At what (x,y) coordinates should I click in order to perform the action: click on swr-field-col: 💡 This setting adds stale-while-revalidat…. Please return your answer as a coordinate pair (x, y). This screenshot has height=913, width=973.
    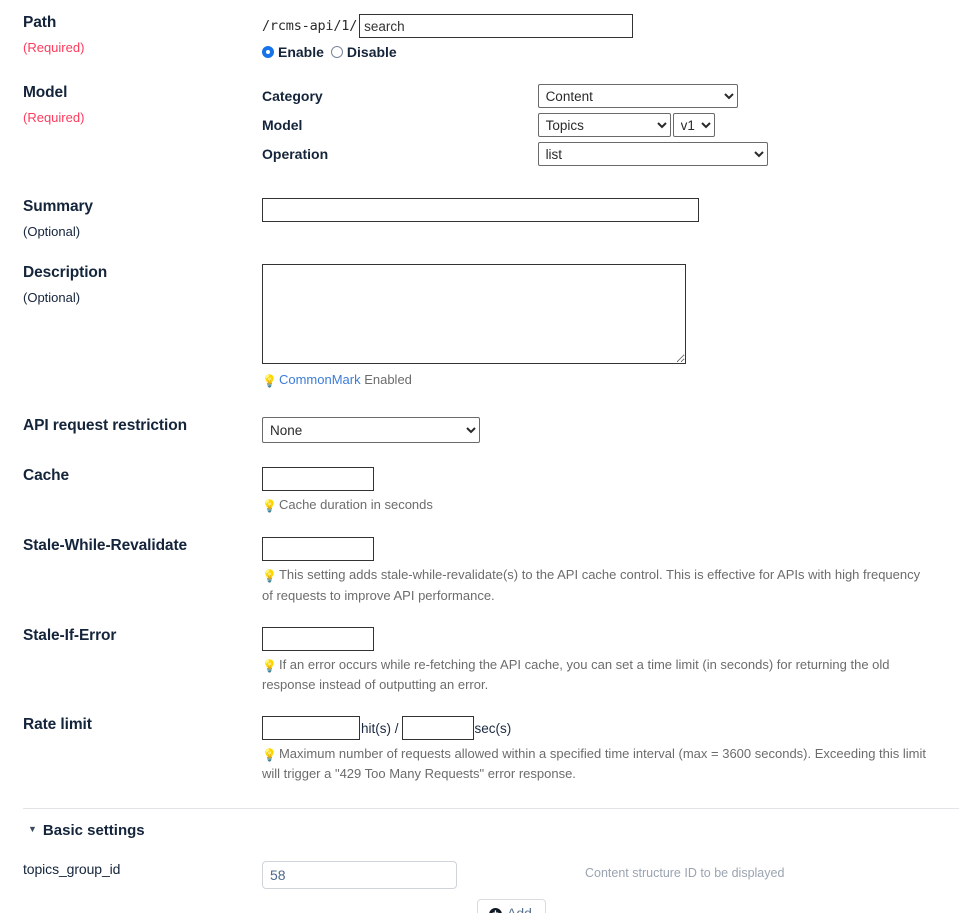
    Looking at the image, I should click on (617, 571).